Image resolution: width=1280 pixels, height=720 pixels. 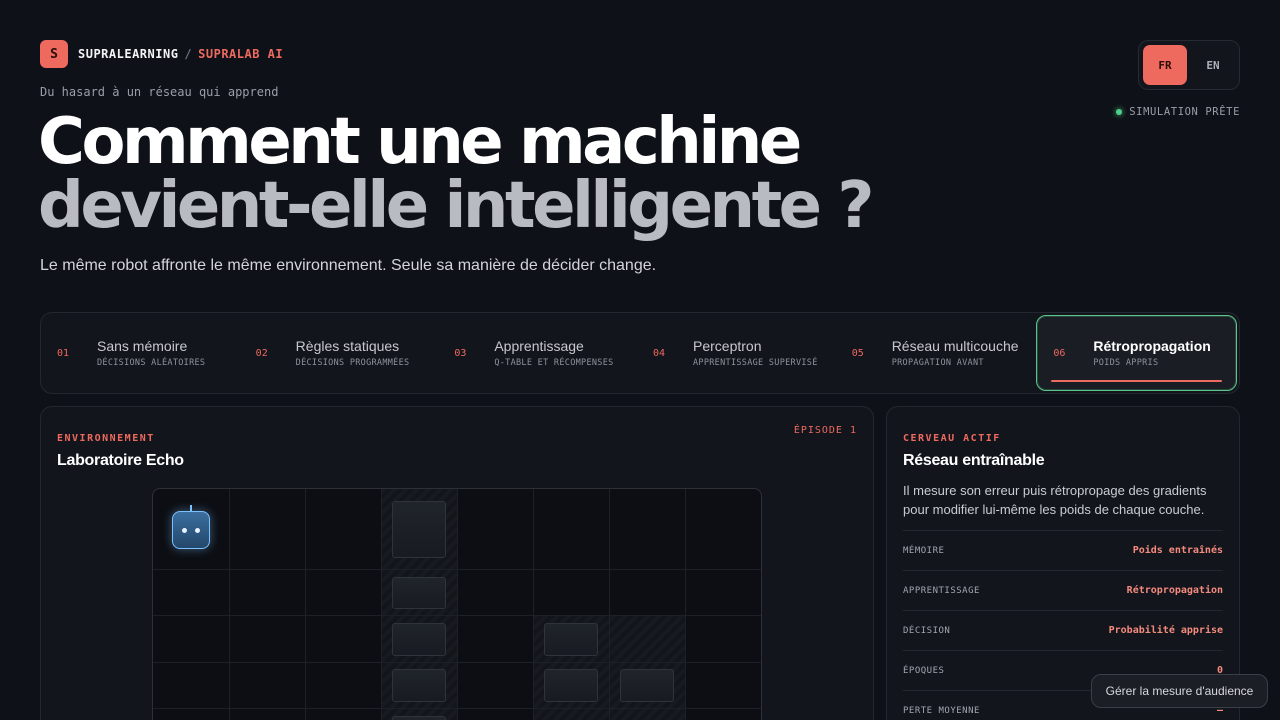 What do you see at coordinates (857, 353) in the screenshot?
I see `stage-number: 05` at bounding box center [857, 353].